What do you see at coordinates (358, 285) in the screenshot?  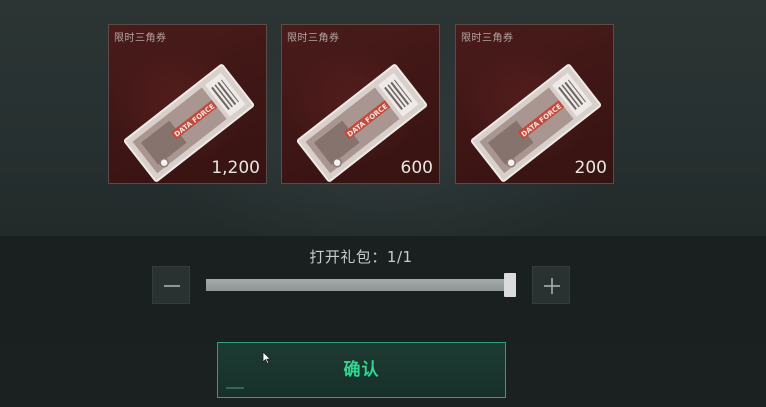 I see `slider-fill` at bounding box center [358, 285].